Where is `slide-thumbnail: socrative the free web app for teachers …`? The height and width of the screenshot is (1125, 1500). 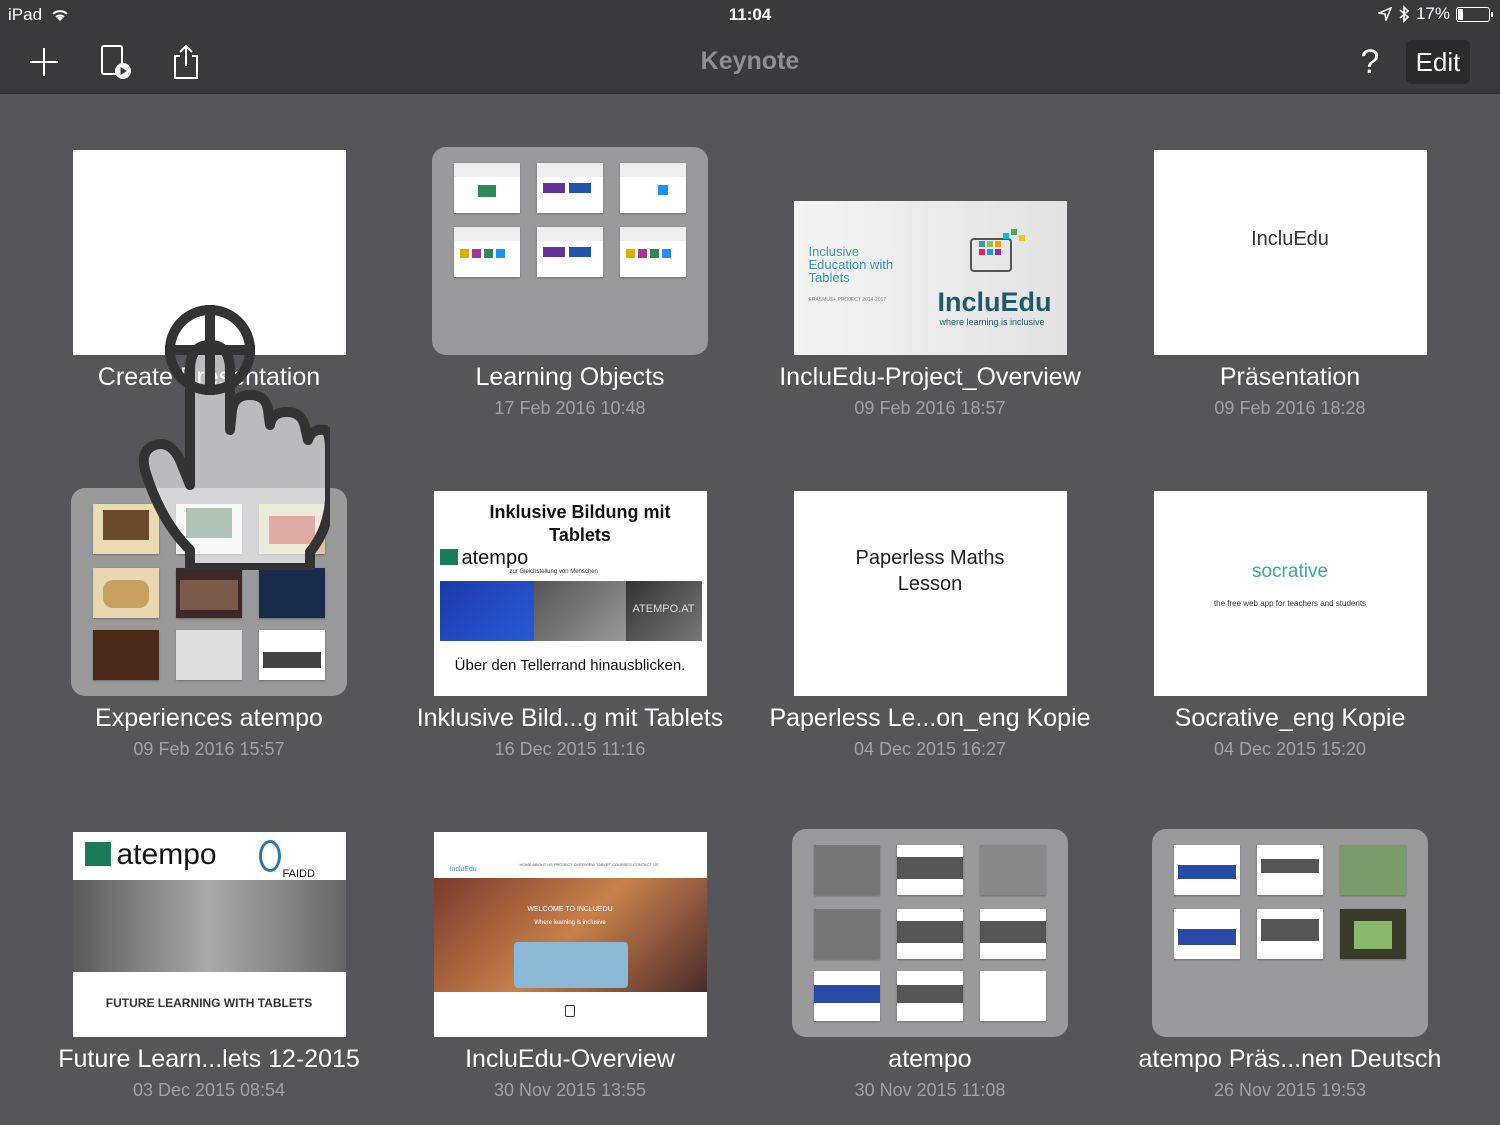 slide-thumbnail: socrative the free web app for teachers … is located at coordinates (1290, 593).